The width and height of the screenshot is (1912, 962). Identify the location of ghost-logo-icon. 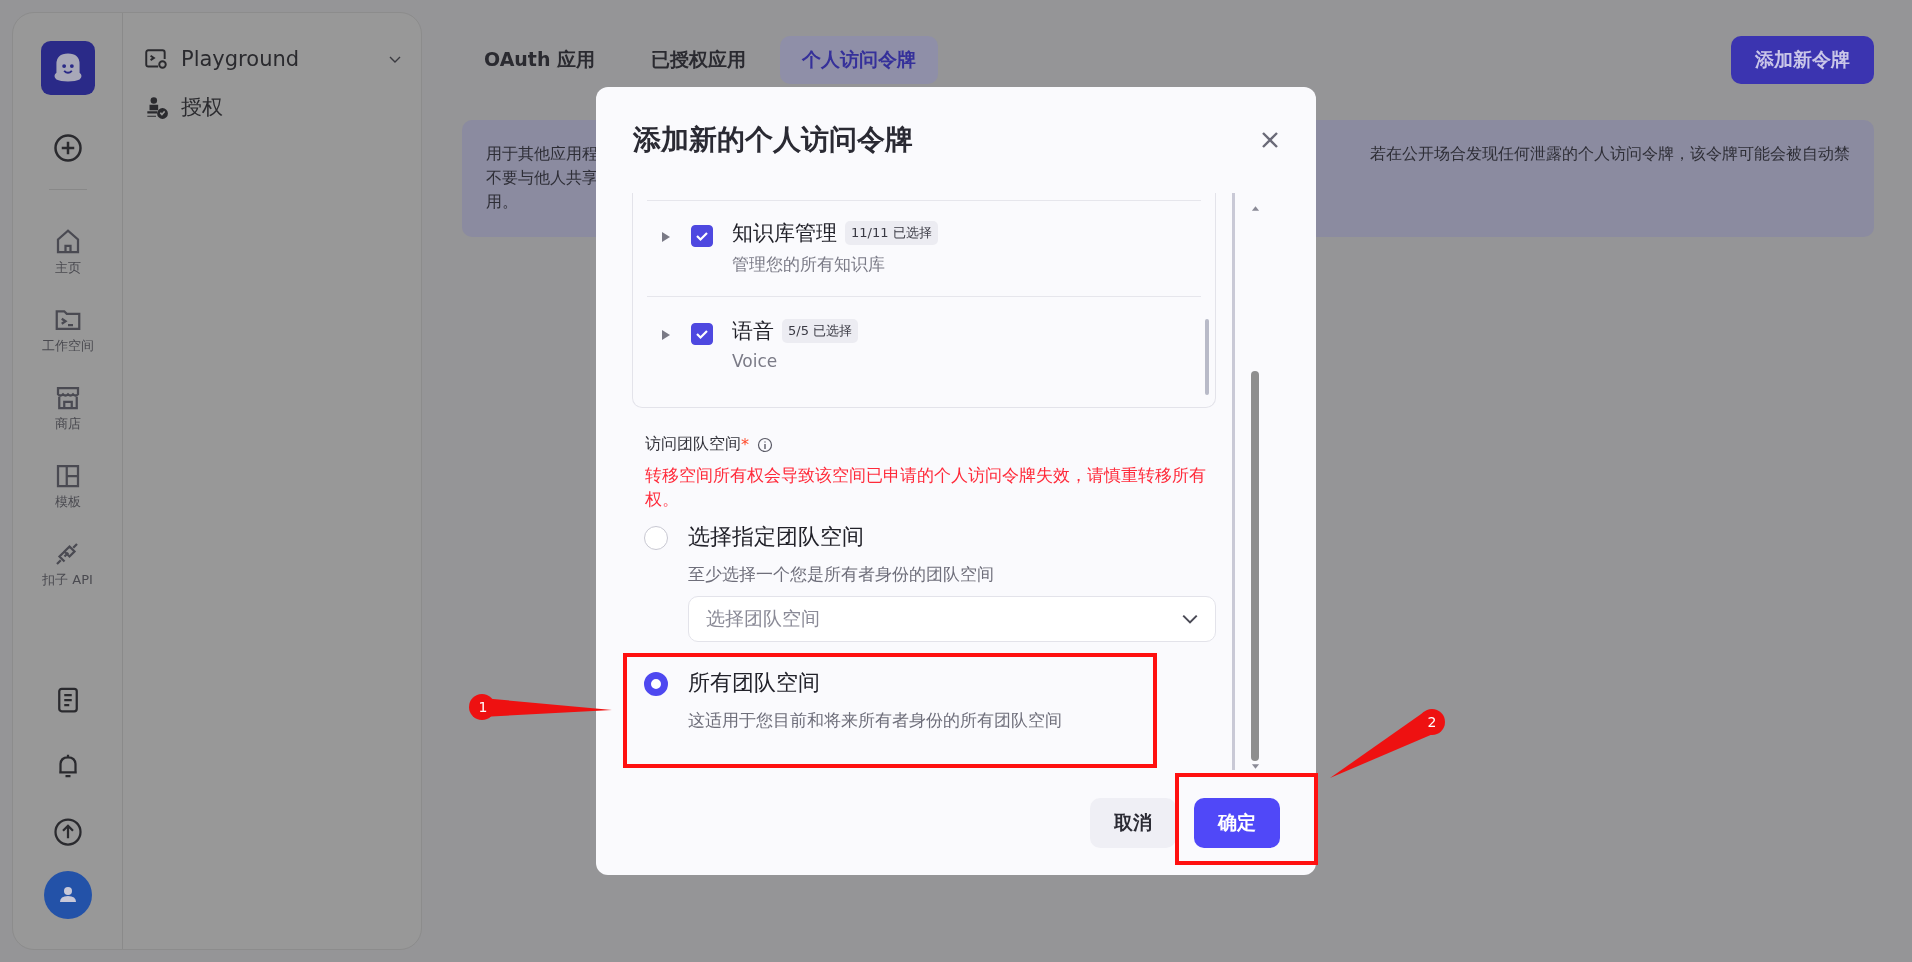
(67, 68).